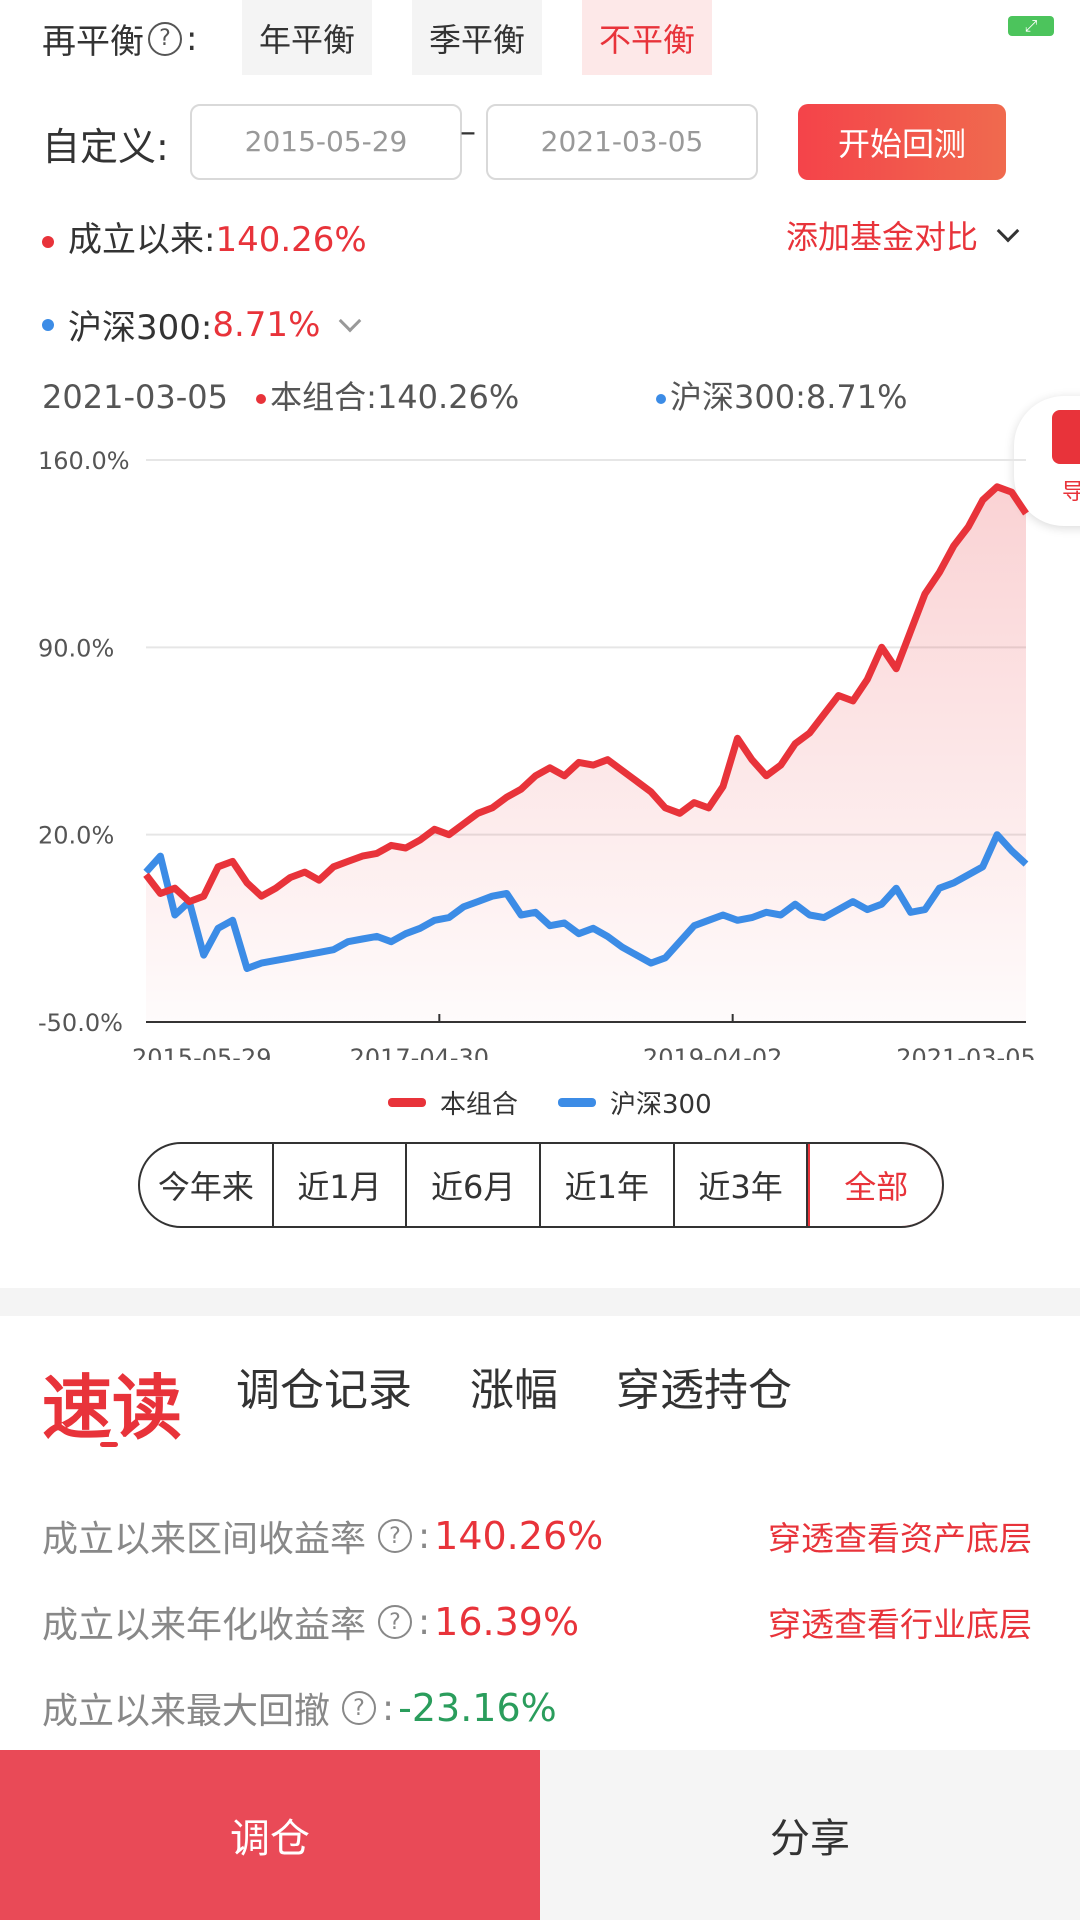 The width and height of the screenshot is (1080, 1920). What do you see at coordinates (474, 1185) in the screenshot?
I see `period-6m: 近6月` at bounding box center [474, 1185].